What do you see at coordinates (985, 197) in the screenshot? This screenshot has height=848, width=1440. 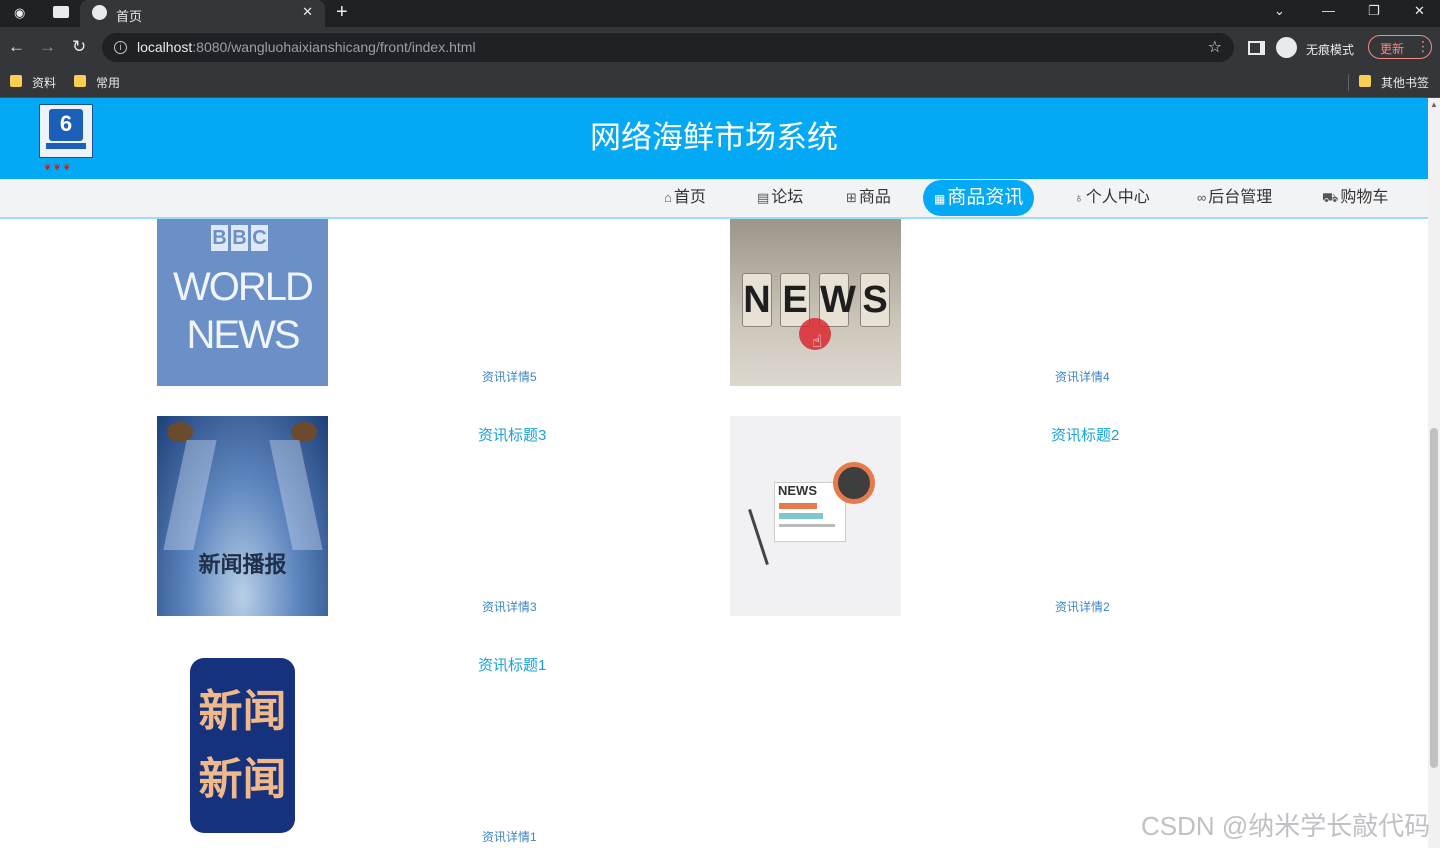 I see `nav-label: 商品资讯` at bounding box center [985, 197].